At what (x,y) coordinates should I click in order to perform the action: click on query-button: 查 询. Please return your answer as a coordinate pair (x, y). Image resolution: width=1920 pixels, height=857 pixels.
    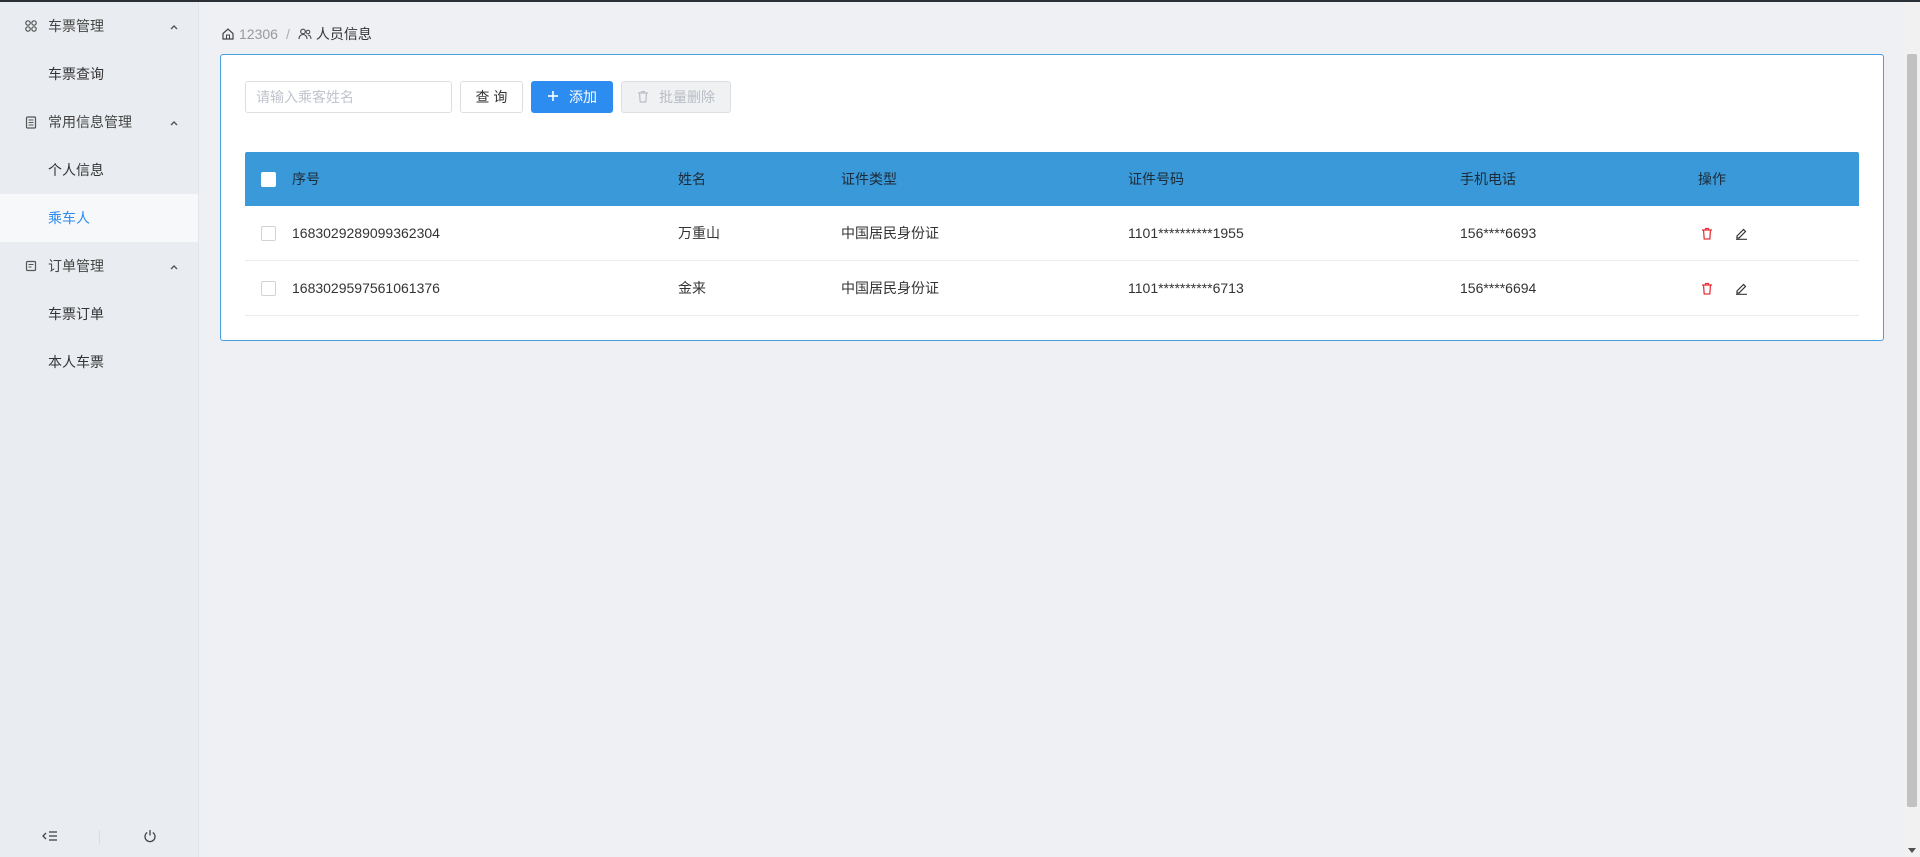
    Looking at the image, I should click on (491, 97).